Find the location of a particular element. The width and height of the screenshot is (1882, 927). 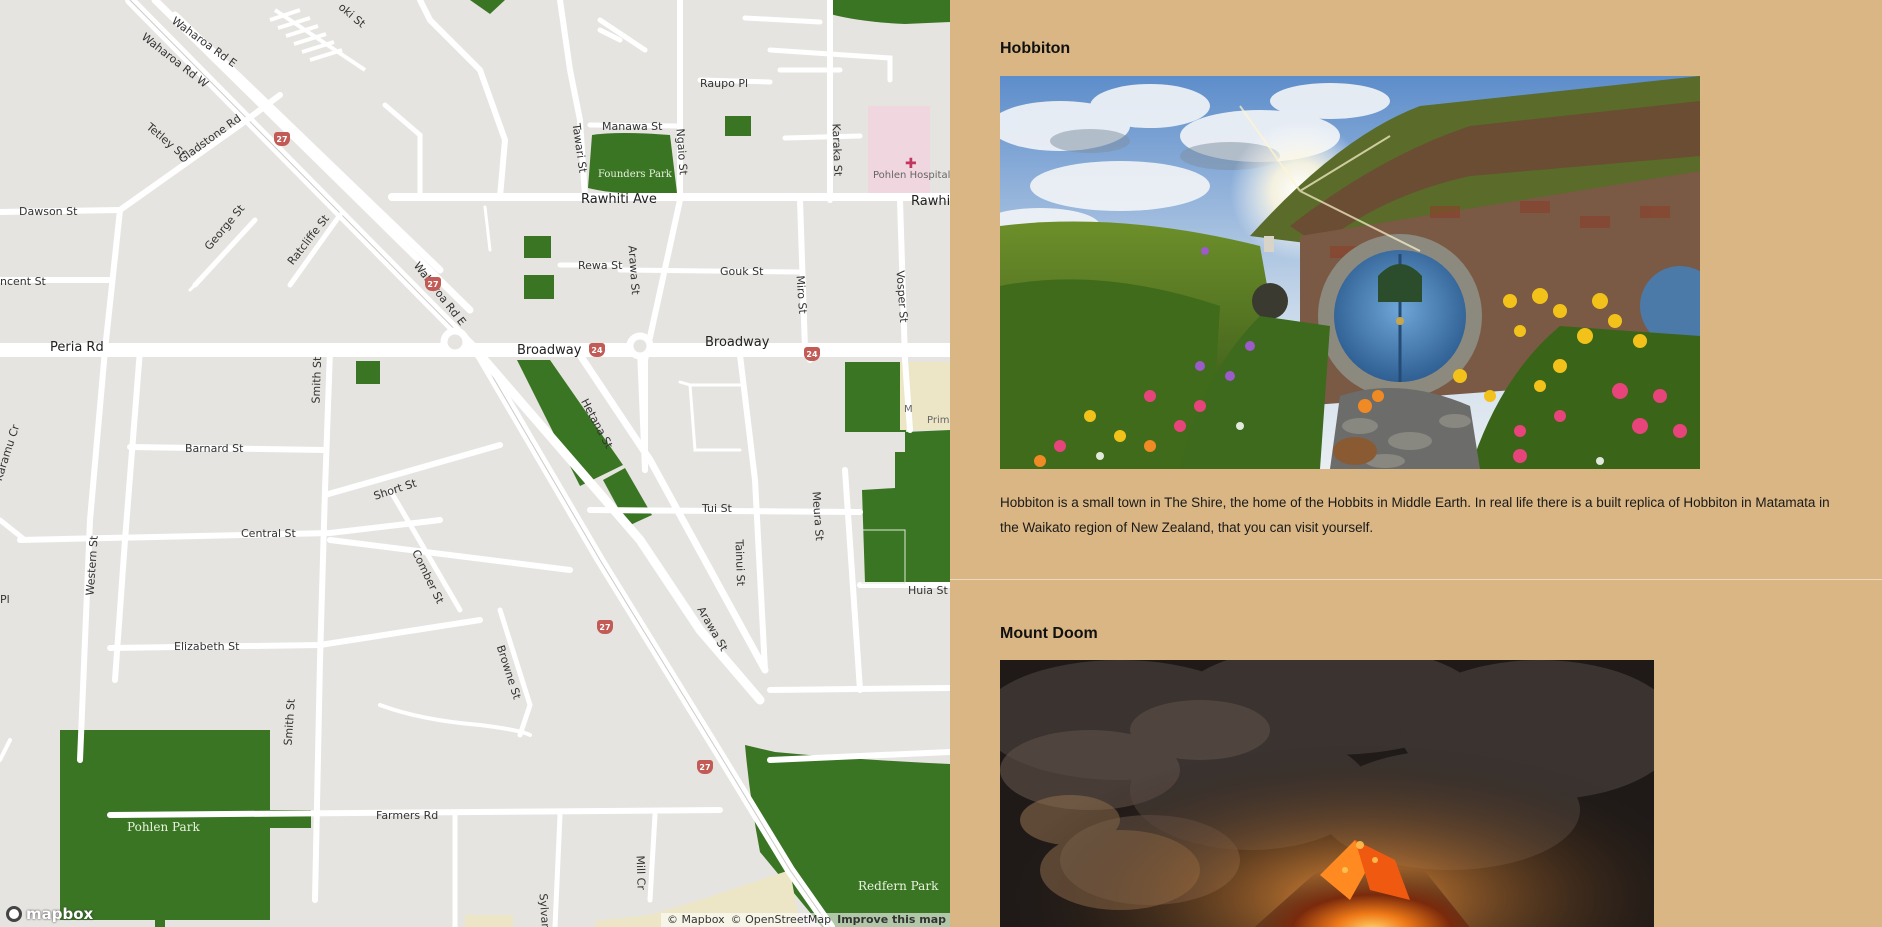

street-label: Rawhit is located at coordinates (930, 201).